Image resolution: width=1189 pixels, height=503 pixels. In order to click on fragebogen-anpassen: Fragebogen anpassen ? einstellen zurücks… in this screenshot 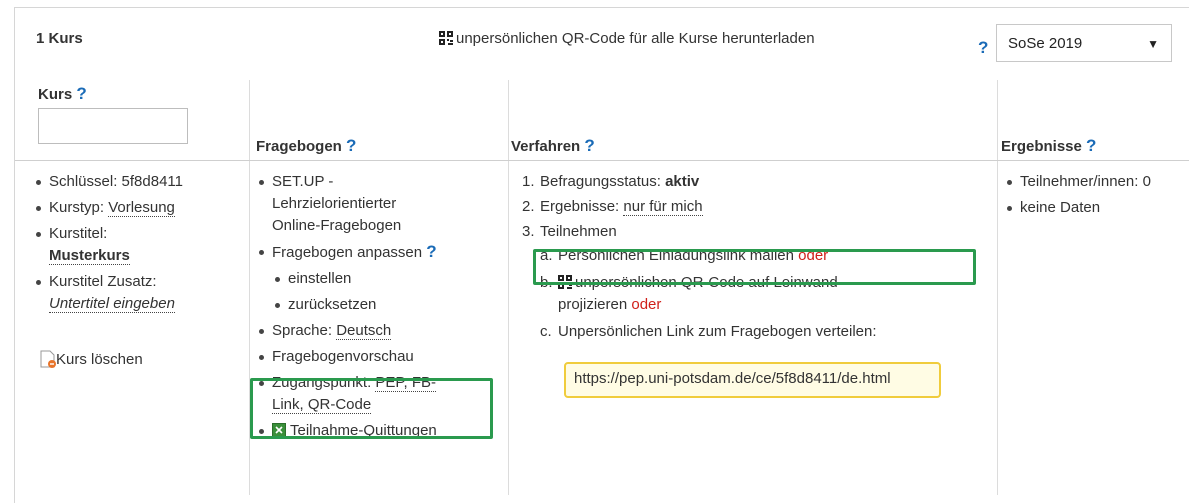, I will do `click(378, 278)`.